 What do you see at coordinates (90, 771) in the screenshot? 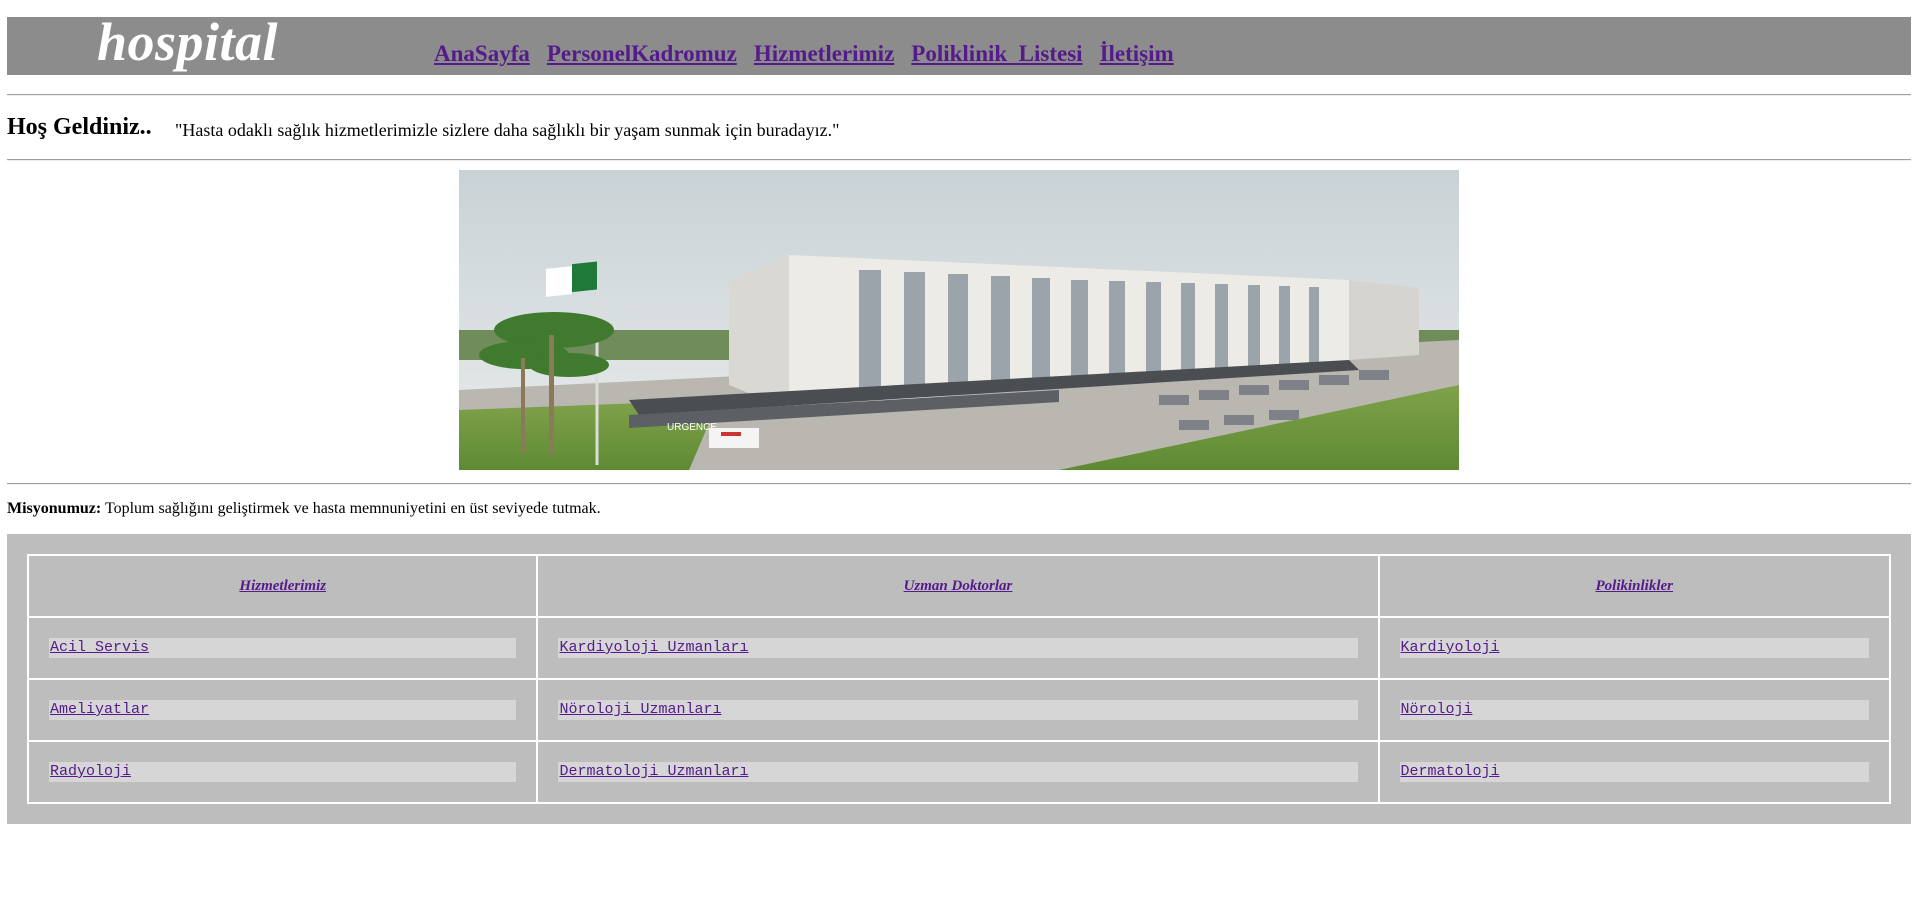
I see `link-radiology: Radyoloji` at bounding box center [90, 771].